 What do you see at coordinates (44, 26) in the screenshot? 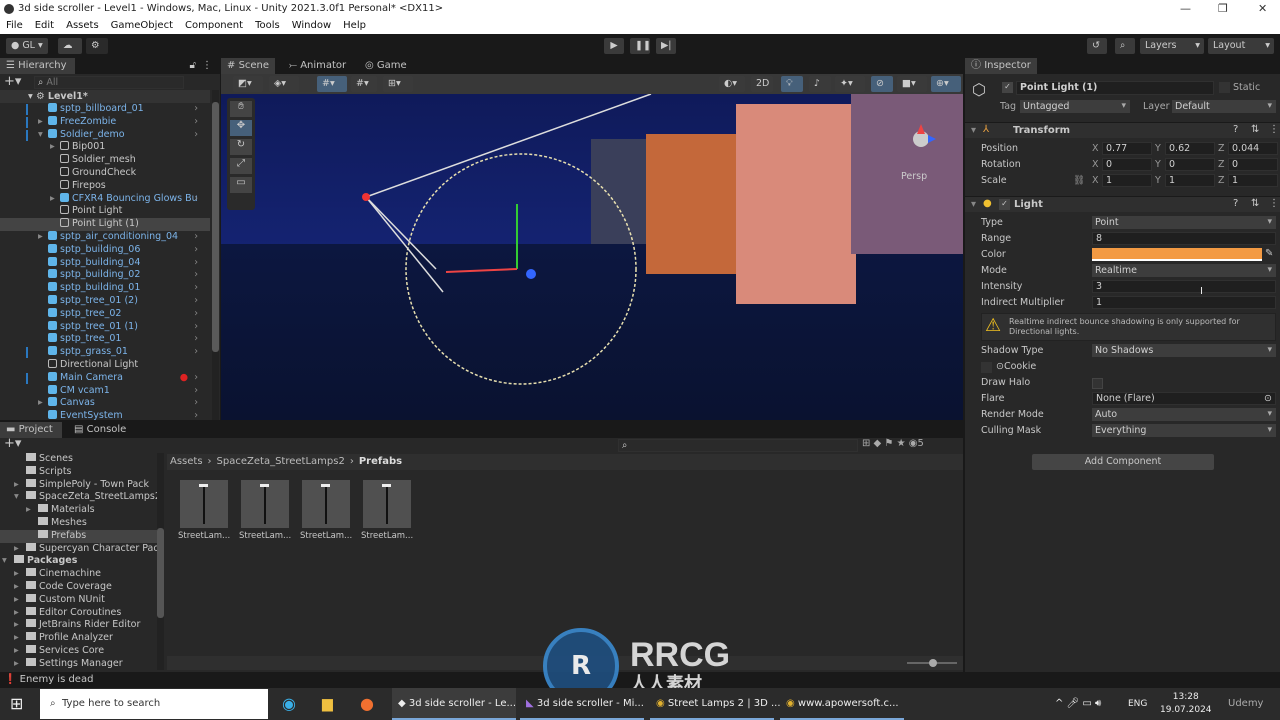
I see `menu-edit: Edit` at bounding box center [44, 26].